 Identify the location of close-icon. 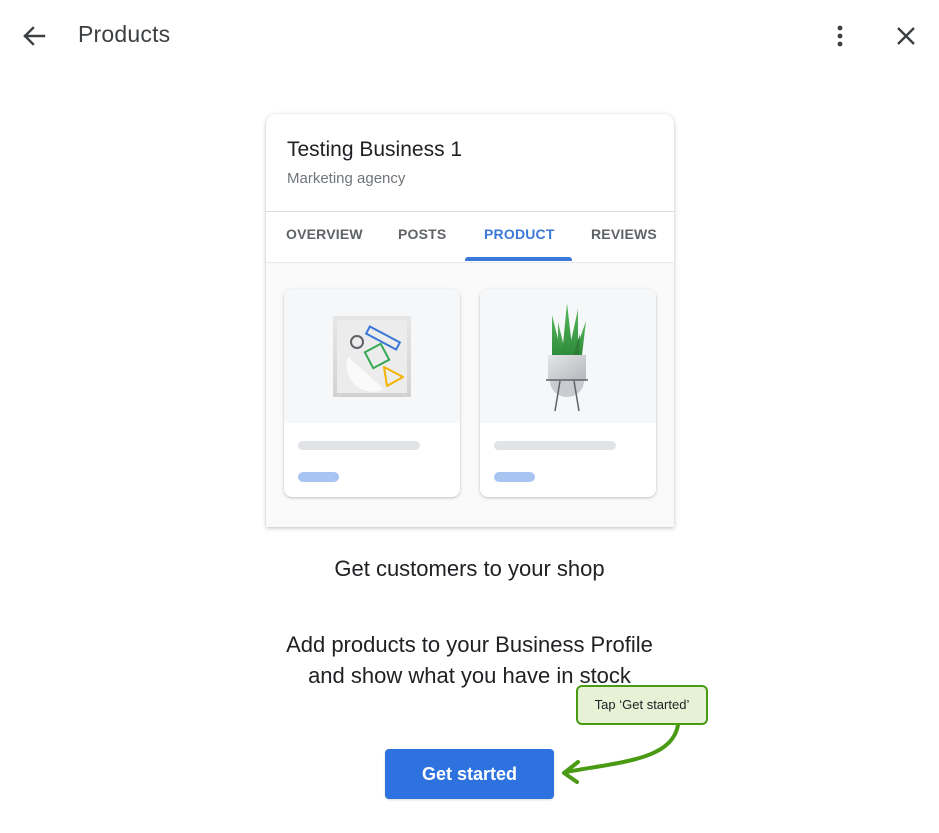
(906, 36).